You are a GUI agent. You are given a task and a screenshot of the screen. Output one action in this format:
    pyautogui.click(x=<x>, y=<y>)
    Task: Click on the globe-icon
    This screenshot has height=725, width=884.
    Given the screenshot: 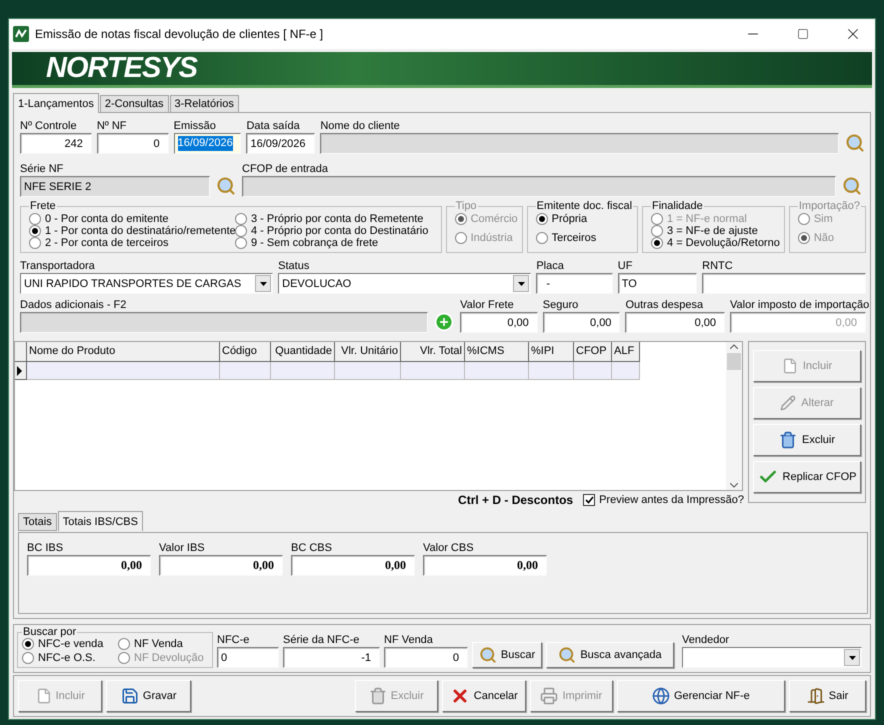 What is the action you would take?
    pyautogui.click(x=661, y=696)
    